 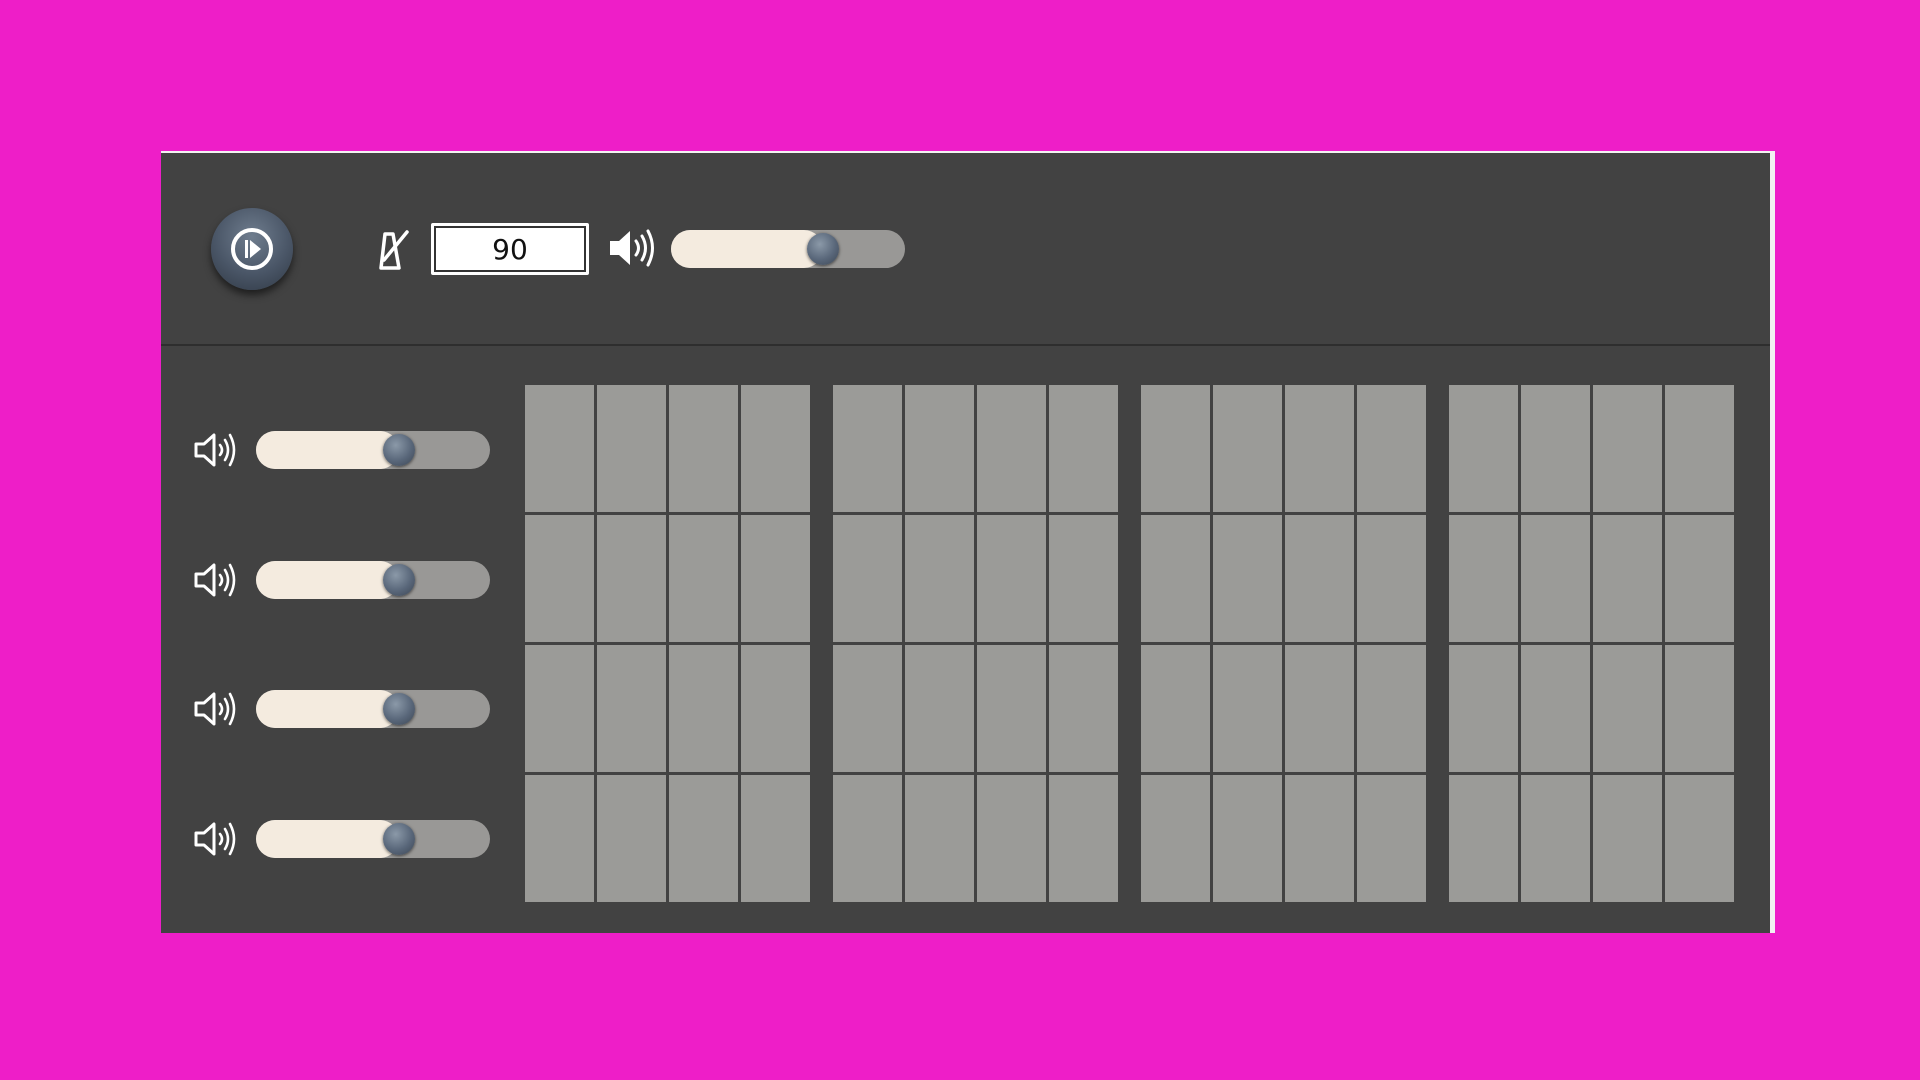 I want to click on master-volume-thumb, so click(x=823, y=249).